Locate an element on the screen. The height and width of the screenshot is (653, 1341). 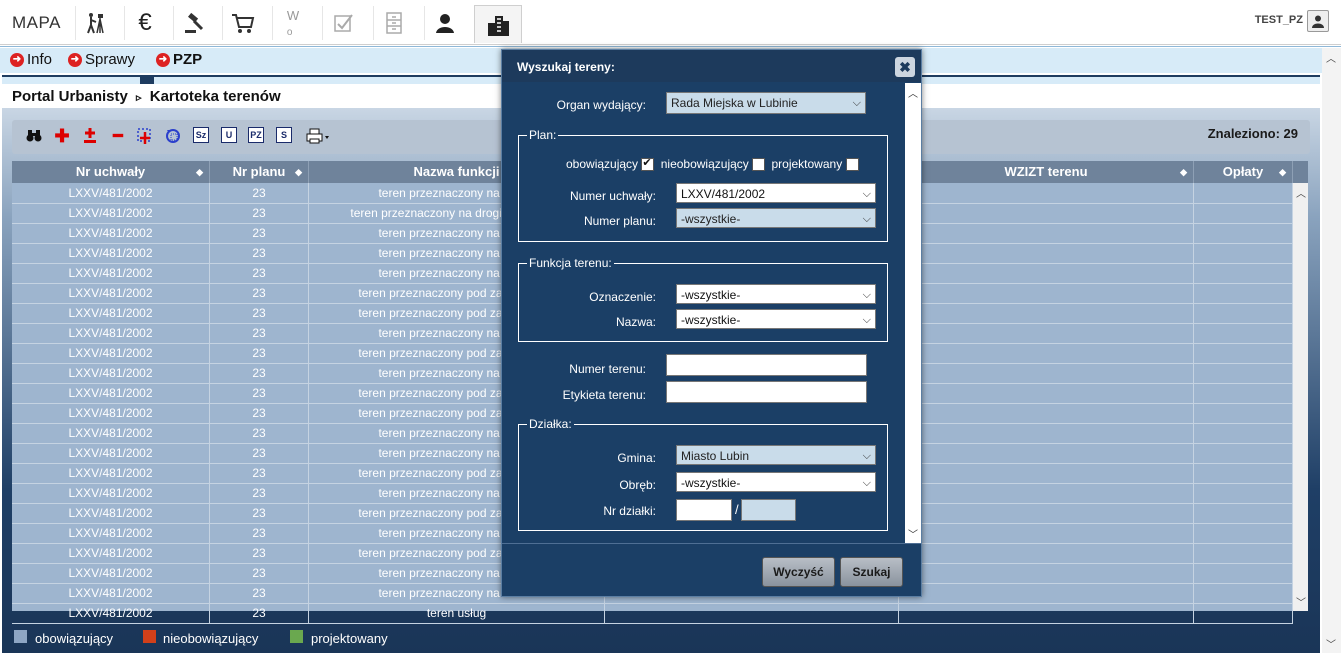
add-area-icon is located at coordinates (145, 136).